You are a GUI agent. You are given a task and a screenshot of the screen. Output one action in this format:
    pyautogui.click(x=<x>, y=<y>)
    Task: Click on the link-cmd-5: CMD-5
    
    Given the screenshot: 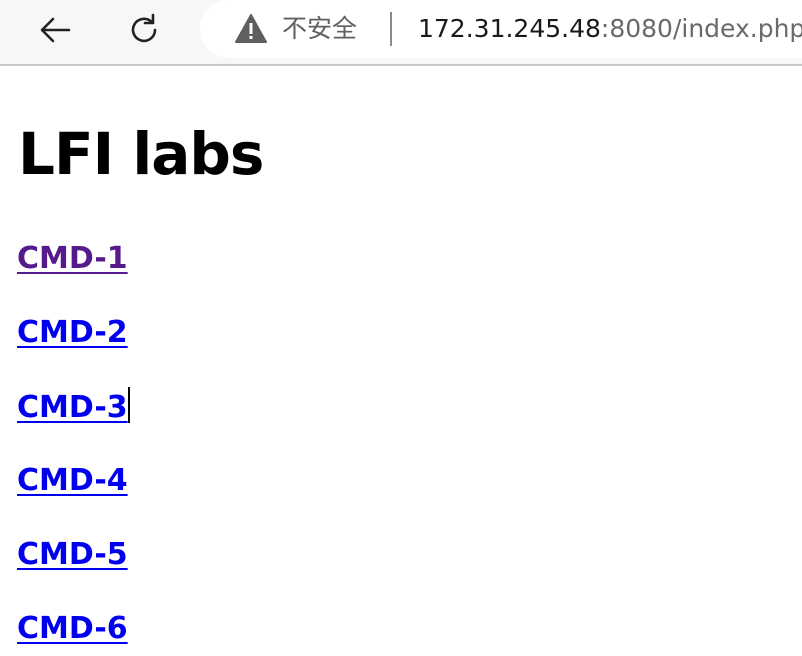 What is the action you would take?
    pyautogui.click(x=72, y=555)
    